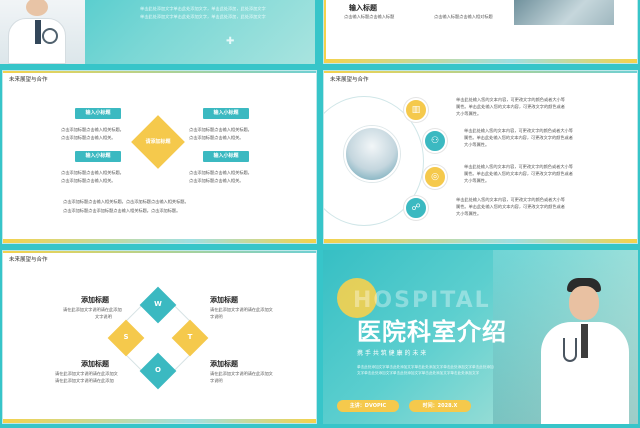 The width and height of the screenshot is (640, 428). What do you see at coordinates (37, 8) in the screenshot?
I see `doctor-head` at bounding box center [37, 8].